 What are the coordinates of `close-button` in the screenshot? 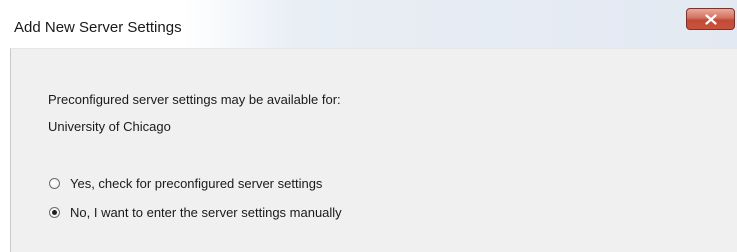 It's located at (710, 19).